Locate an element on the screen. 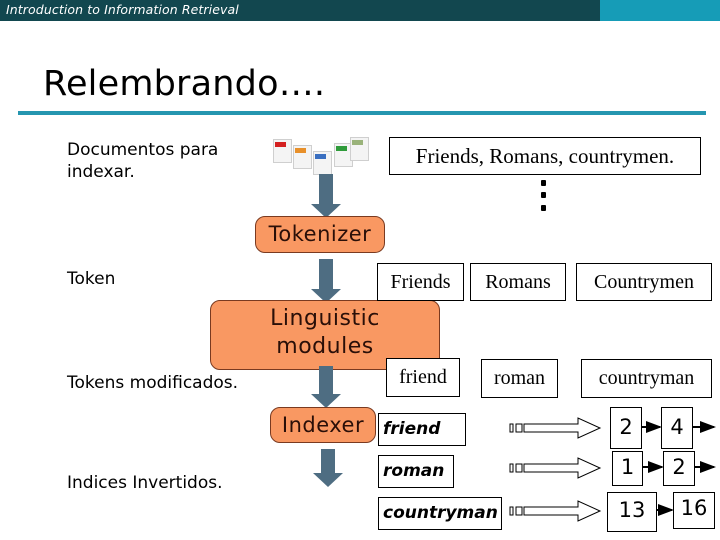 Image resolution: width=720 pixels, height=540 pixels. modified-token-box: roman is located at coordinates (519, 378).